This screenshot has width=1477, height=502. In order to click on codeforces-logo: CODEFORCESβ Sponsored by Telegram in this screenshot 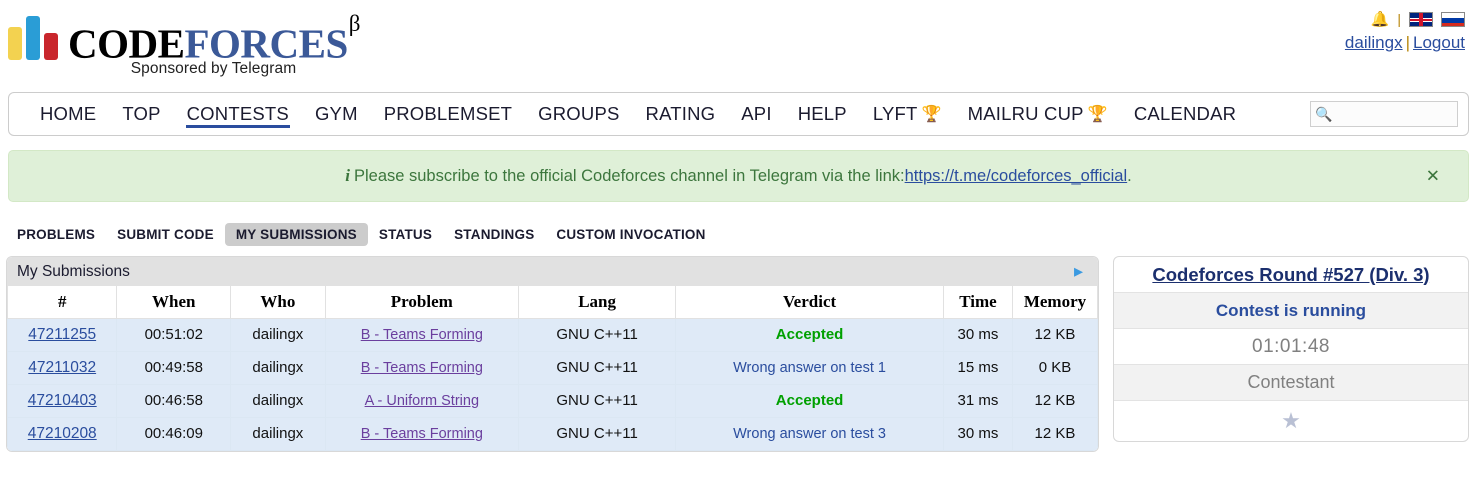, I will do `click(184, 44)`.